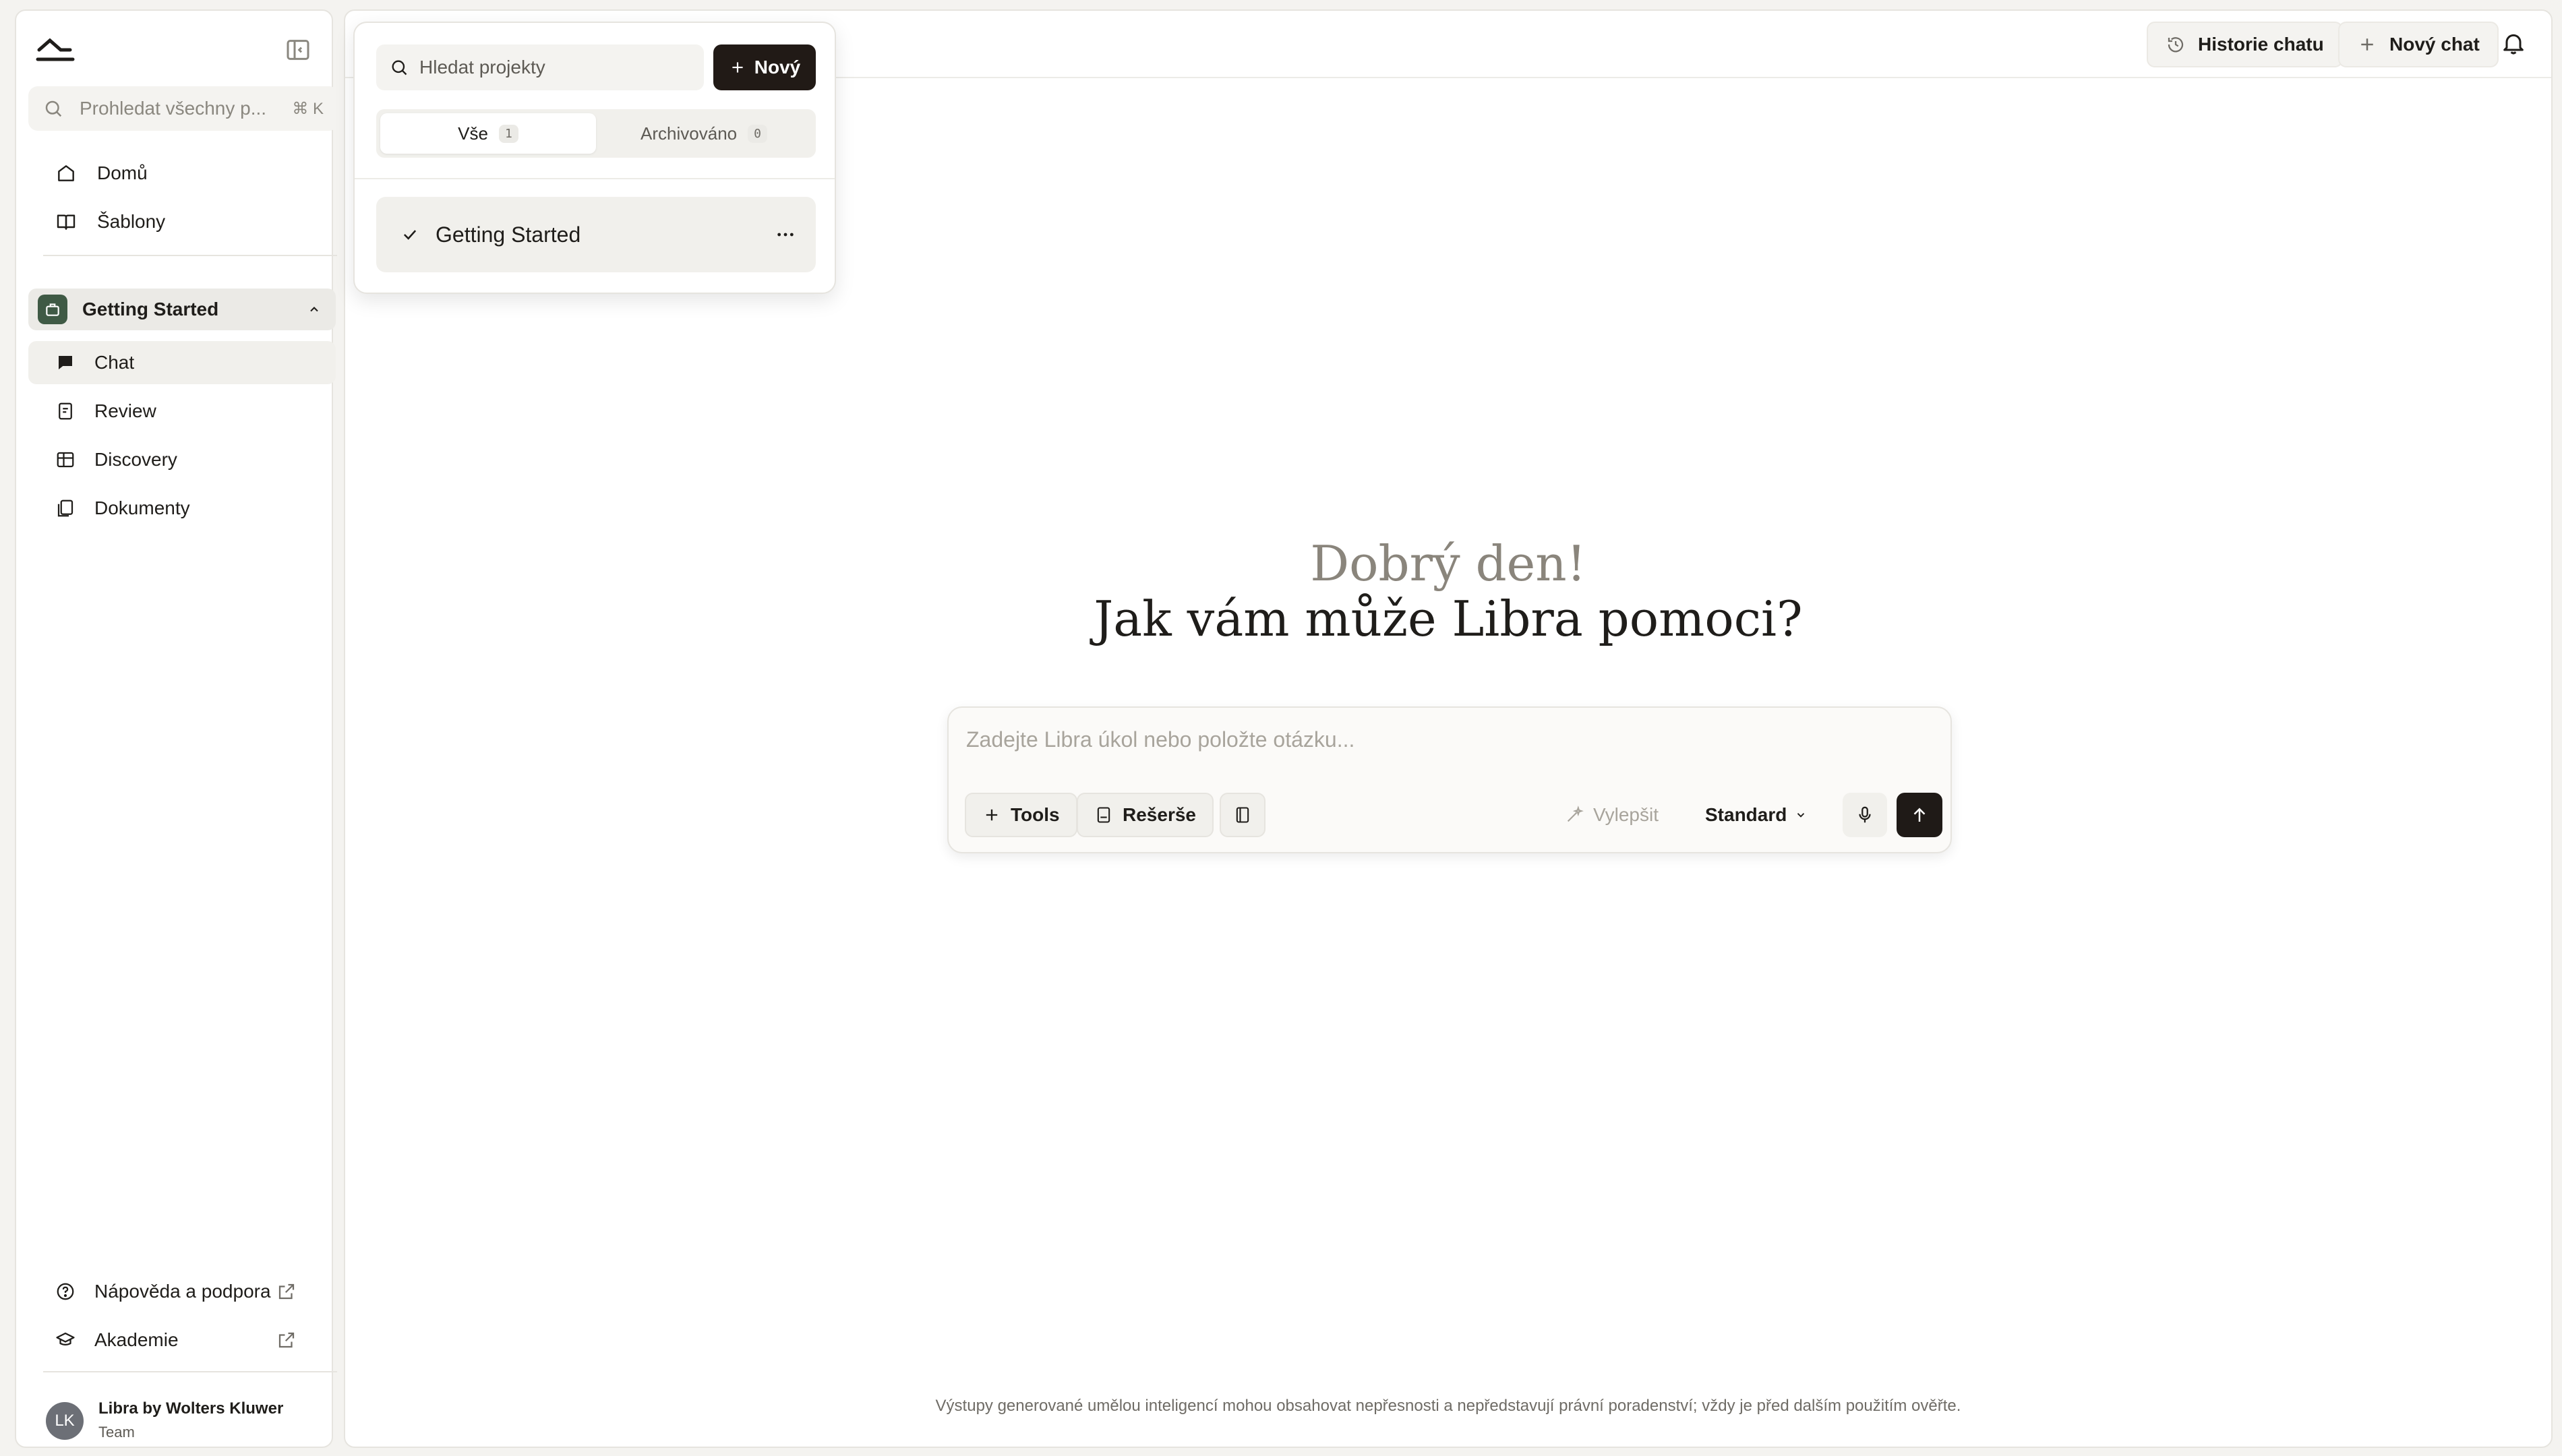  What do you see at coordinates (758, 133) in the screenshot?
I see `tab-archived-count: 0` at bounding box center [758, 133].